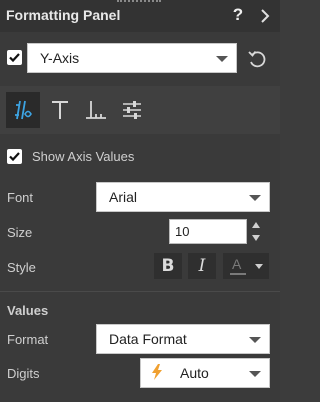  Describe the element at coordinates (83, 156) in the screenshot. I see `show-axis-values-label: Show Axis Values` at that location.